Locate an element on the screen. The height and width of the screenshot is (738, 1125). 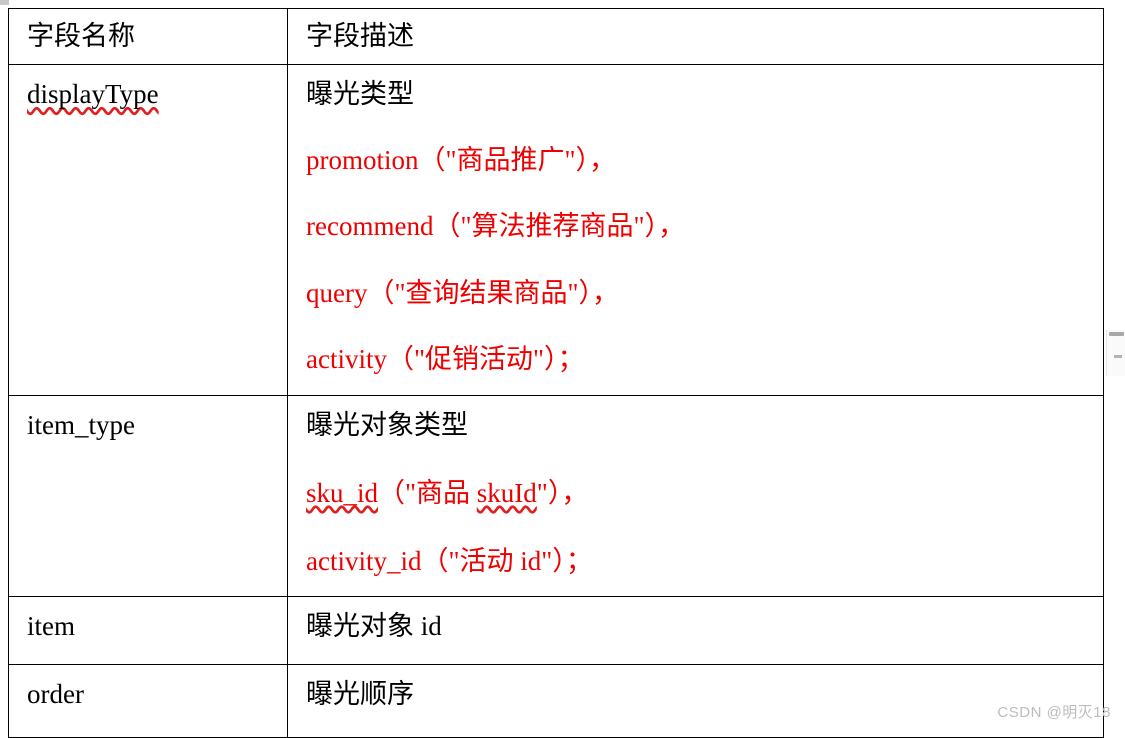
table-row: order 曝光顺序 is located at coordinates (556, 701).